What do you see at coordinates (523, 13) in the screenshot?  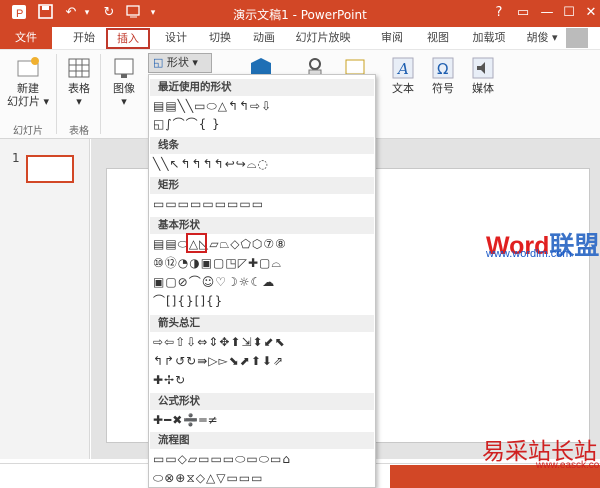 I see `ribbon-display-options-icon: ▭` at bounding box center [523, 13].